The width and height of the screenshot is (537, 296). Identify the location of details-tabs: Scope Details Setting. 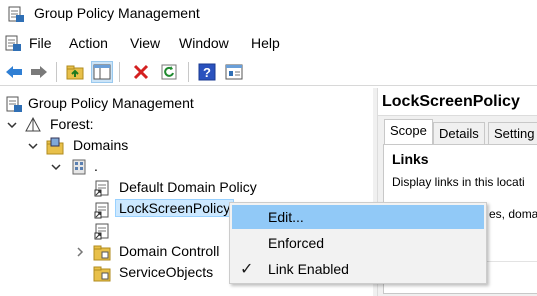
(457, 131).